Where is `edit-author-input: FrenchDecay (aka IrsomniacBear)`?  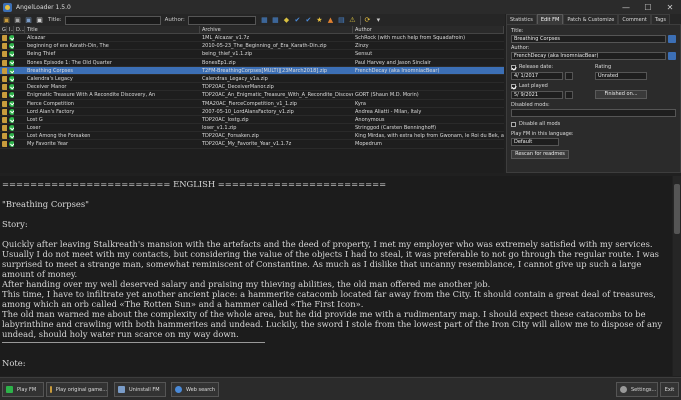
edit-author-input: FrenchDecay (aka IrsomniacBear) is located at coordinates (588, 56).